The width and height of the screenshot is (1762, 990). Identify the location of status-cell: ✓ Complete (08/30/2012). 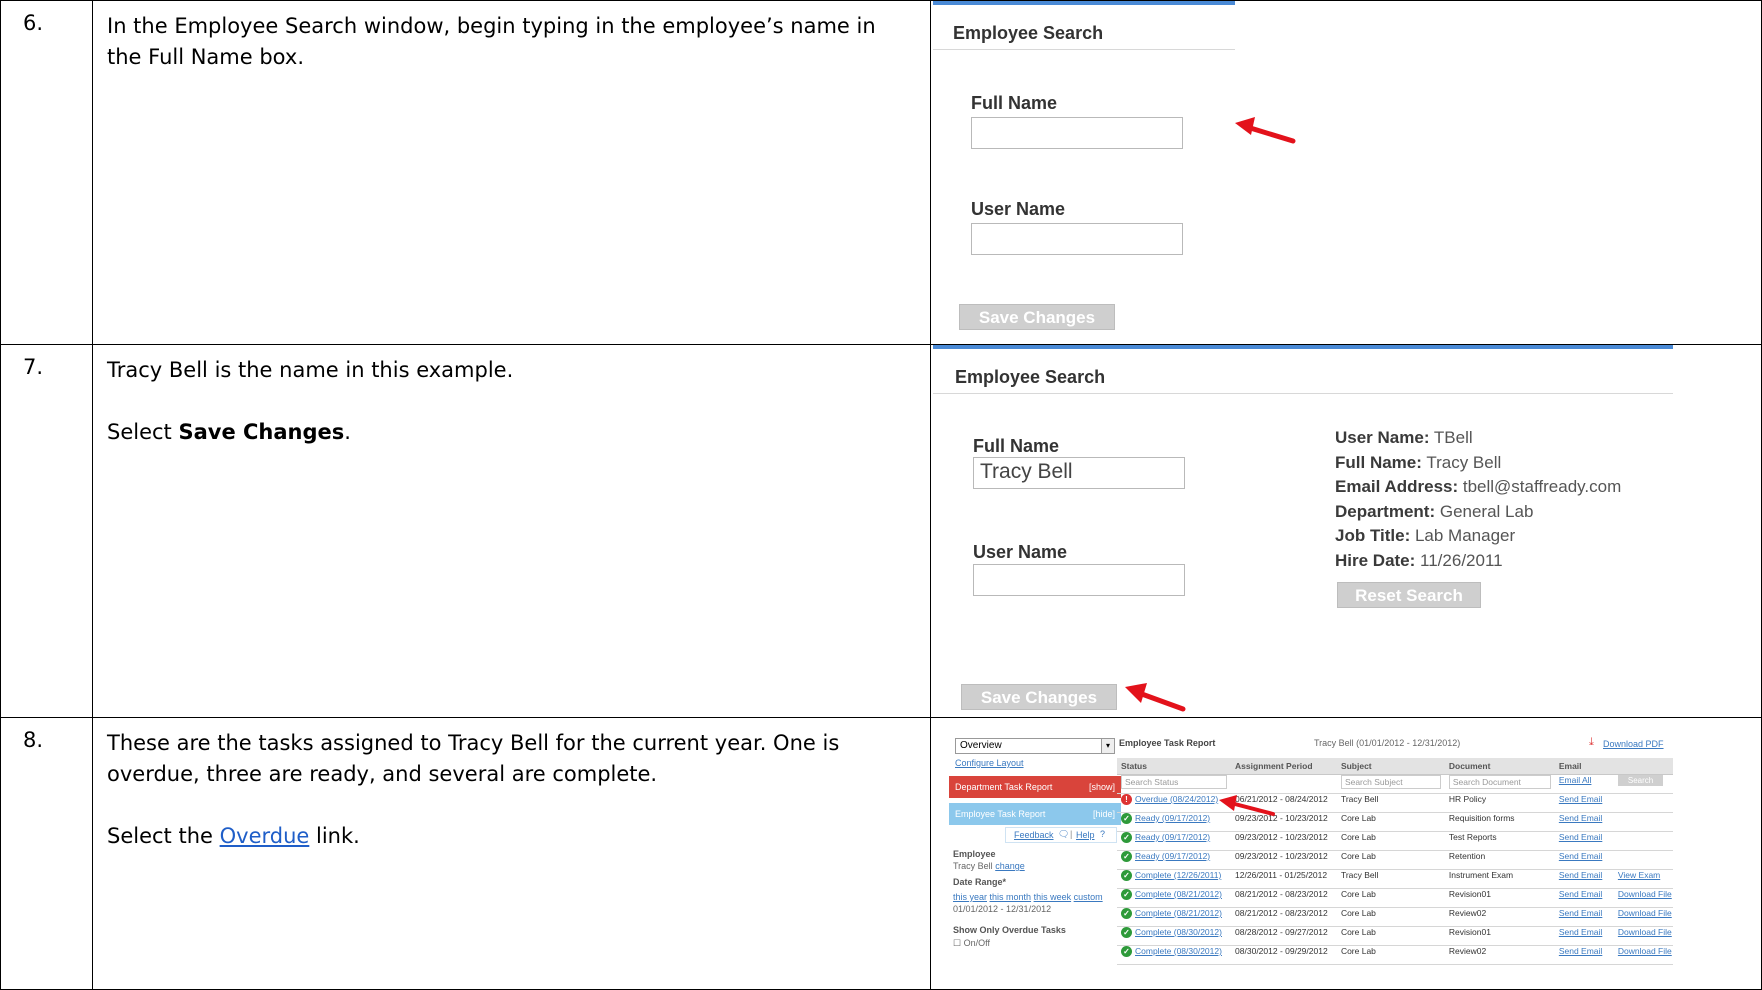
(1174, 936).